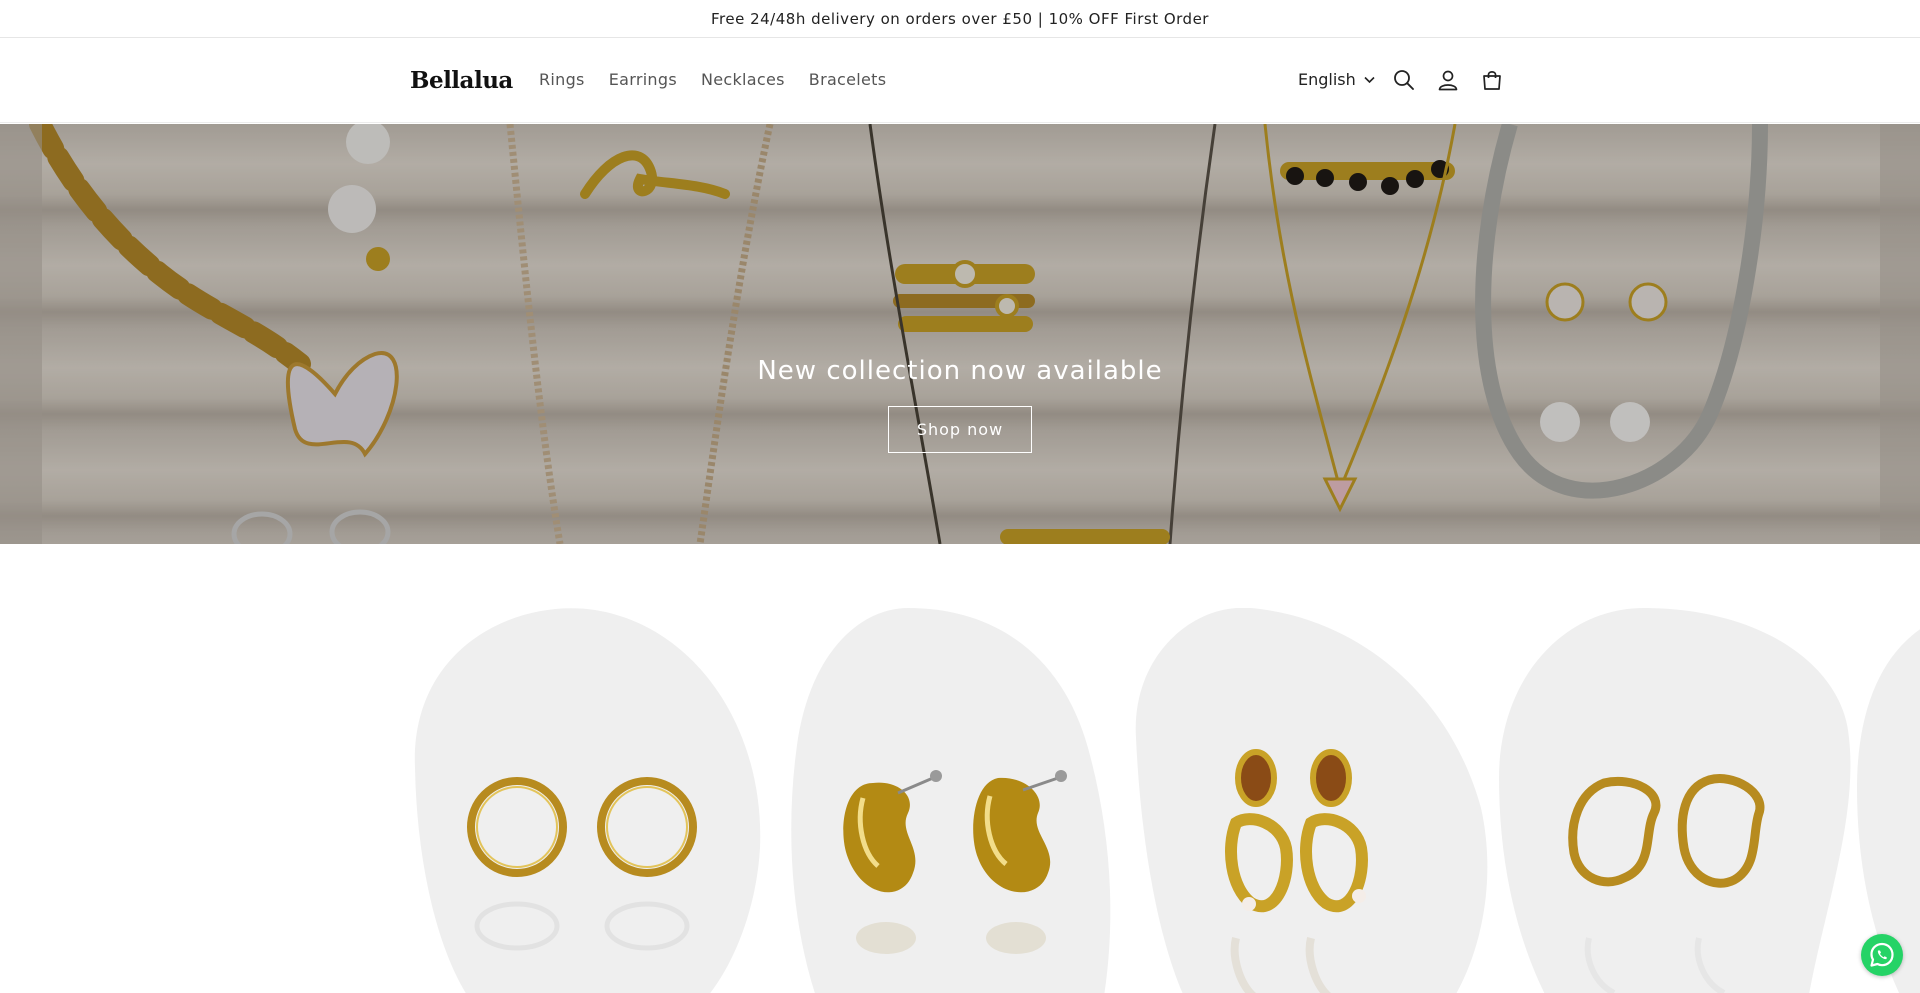  I want to click on whatsapp-button, so click(1882, 955).